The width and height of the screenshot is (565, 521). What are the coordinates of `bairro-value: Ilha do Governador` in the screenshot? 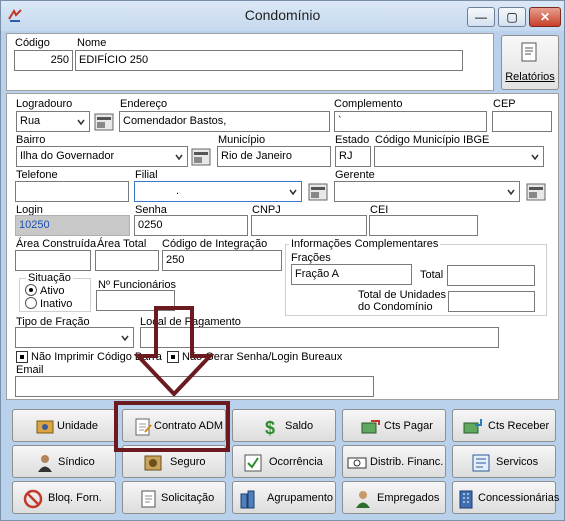 It's located at (67, 156).